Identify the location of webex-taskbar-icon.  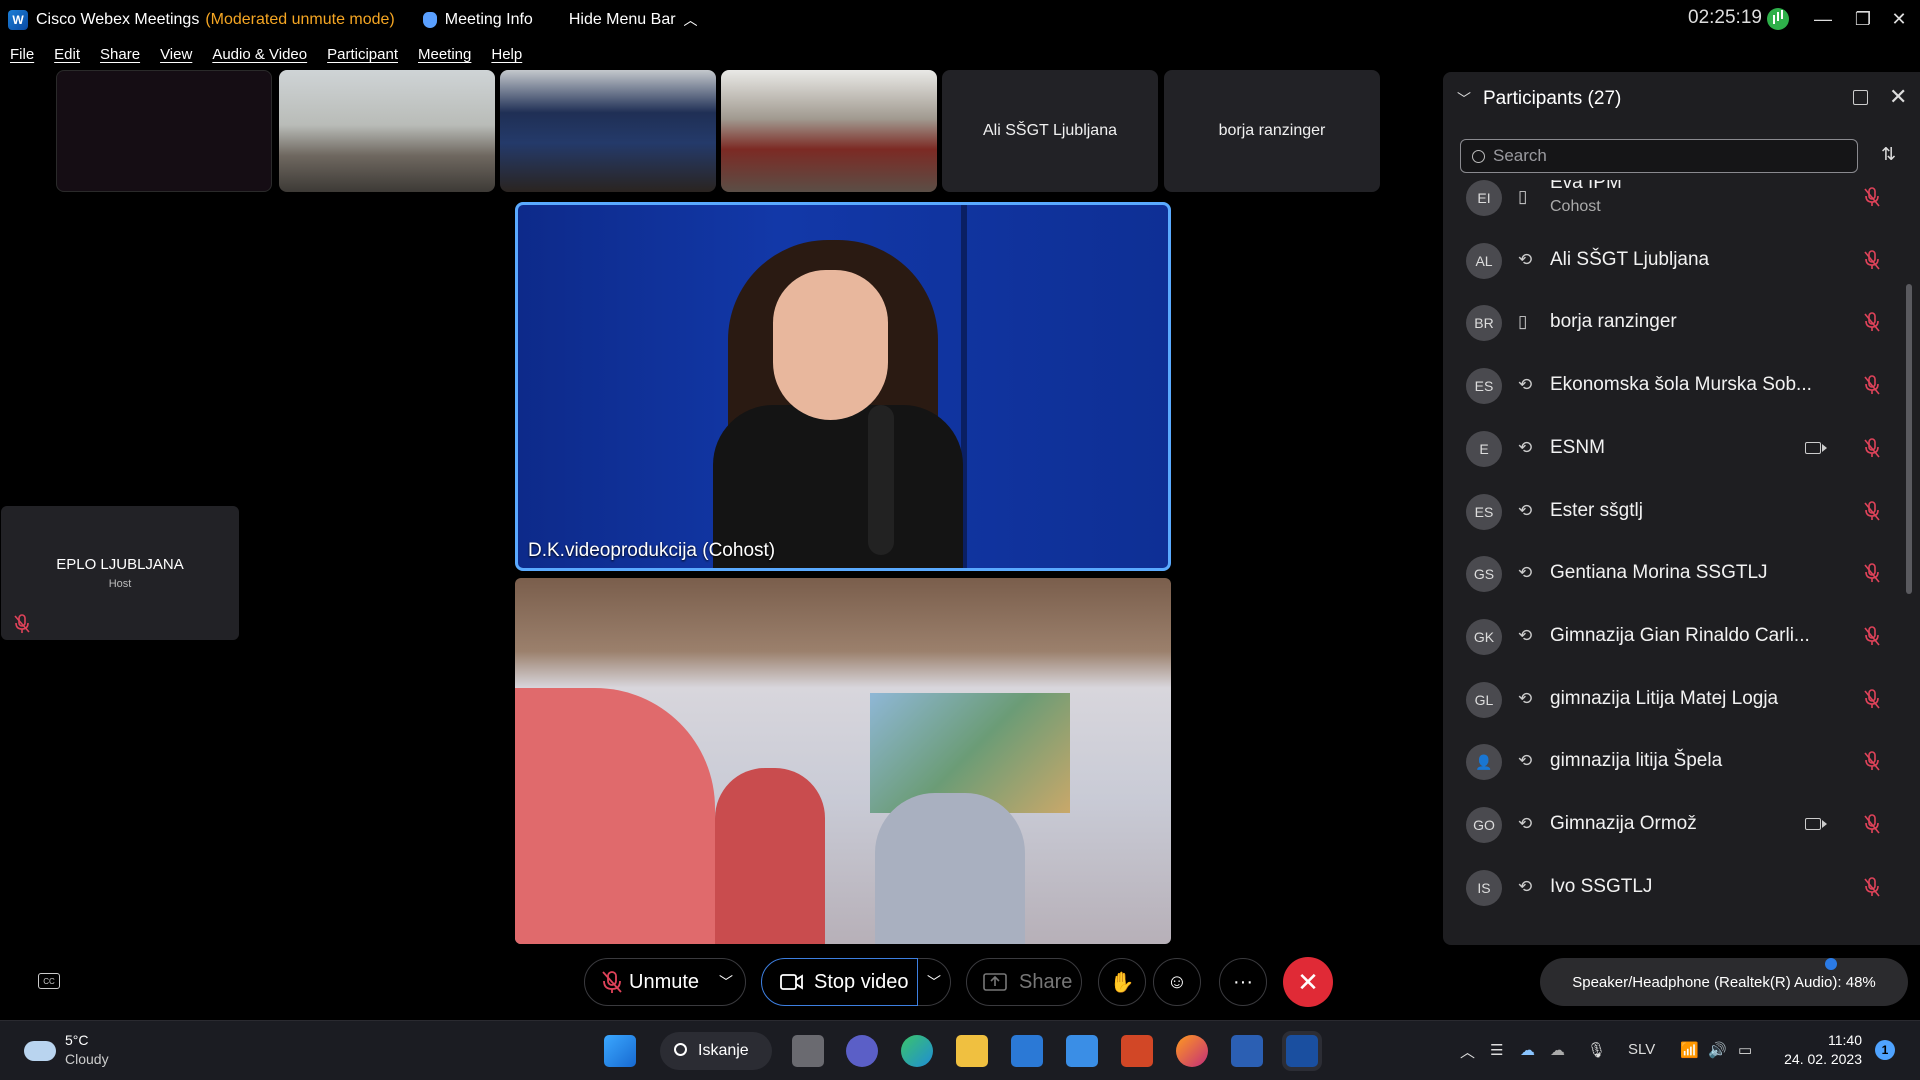
(1302, 1051).